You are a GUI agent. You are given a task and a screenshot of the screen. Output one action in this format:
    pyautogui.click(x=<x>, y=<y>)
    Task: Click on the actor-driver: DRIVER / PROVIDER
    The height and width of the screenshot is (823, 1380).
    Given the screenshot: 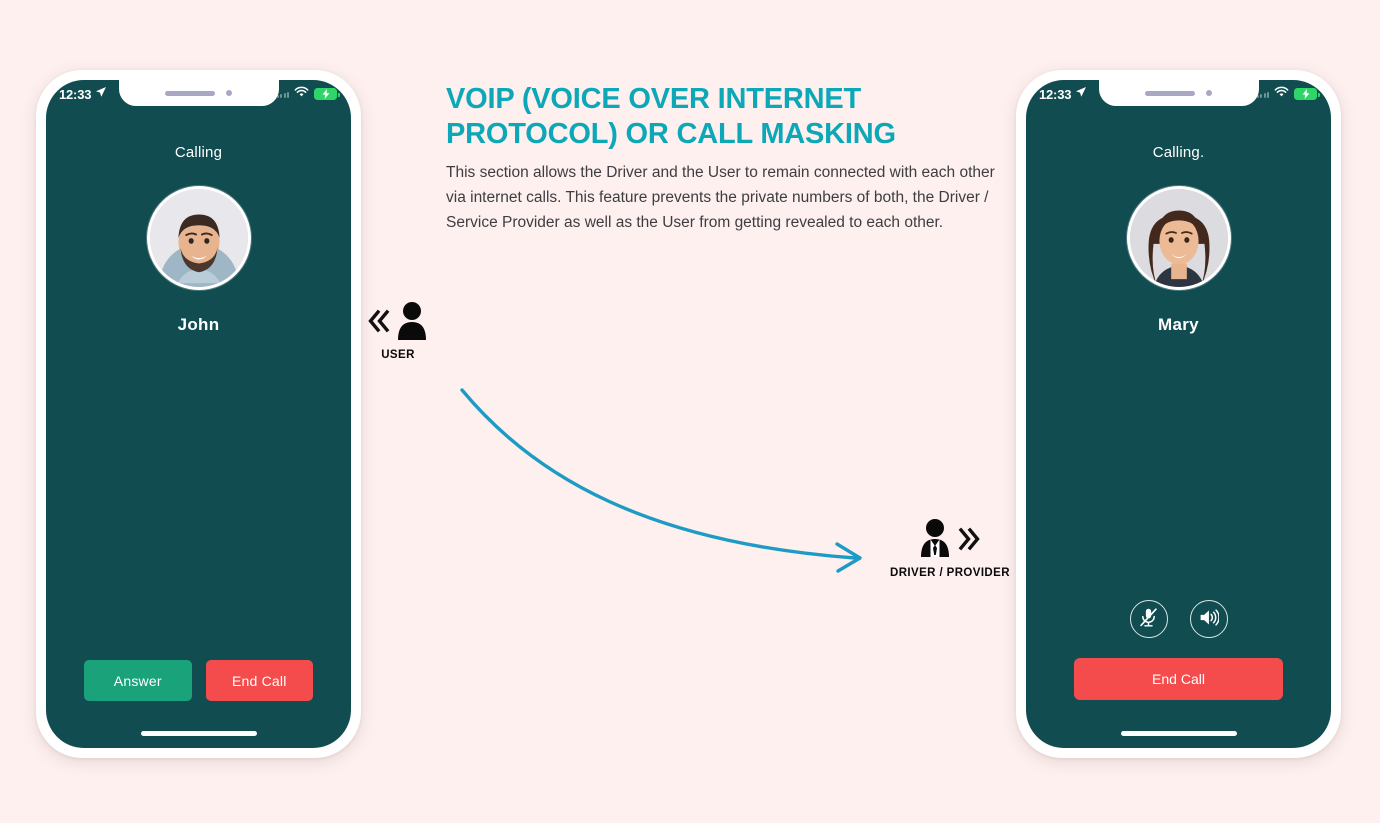 What is the action you would take?
    pyautogui.click(x=950, y=548)
    